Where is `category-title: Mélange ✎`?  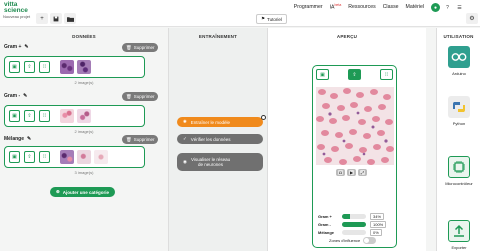 category-title: Mélange ✎ is located at coordinates (17, 139).